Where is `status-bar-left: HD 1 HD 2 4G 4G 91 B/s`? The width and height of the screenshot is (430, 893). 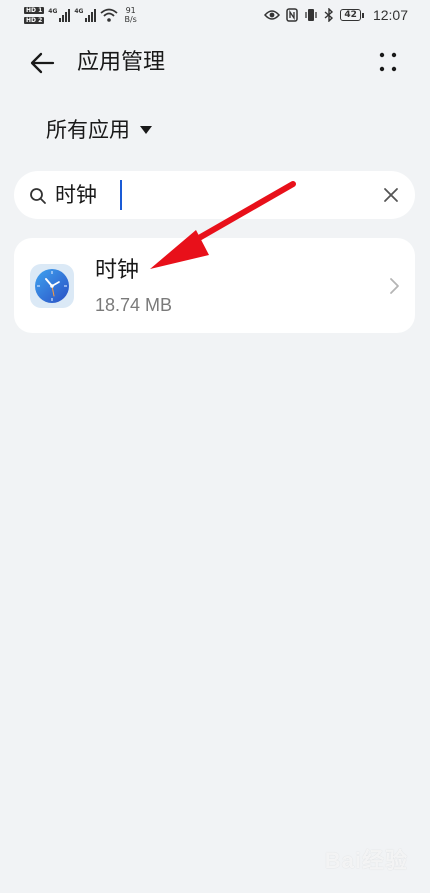 status-bar-left: HD 1 HD 2 4G 4G 91 B/s is located at coordinates (80, 15).